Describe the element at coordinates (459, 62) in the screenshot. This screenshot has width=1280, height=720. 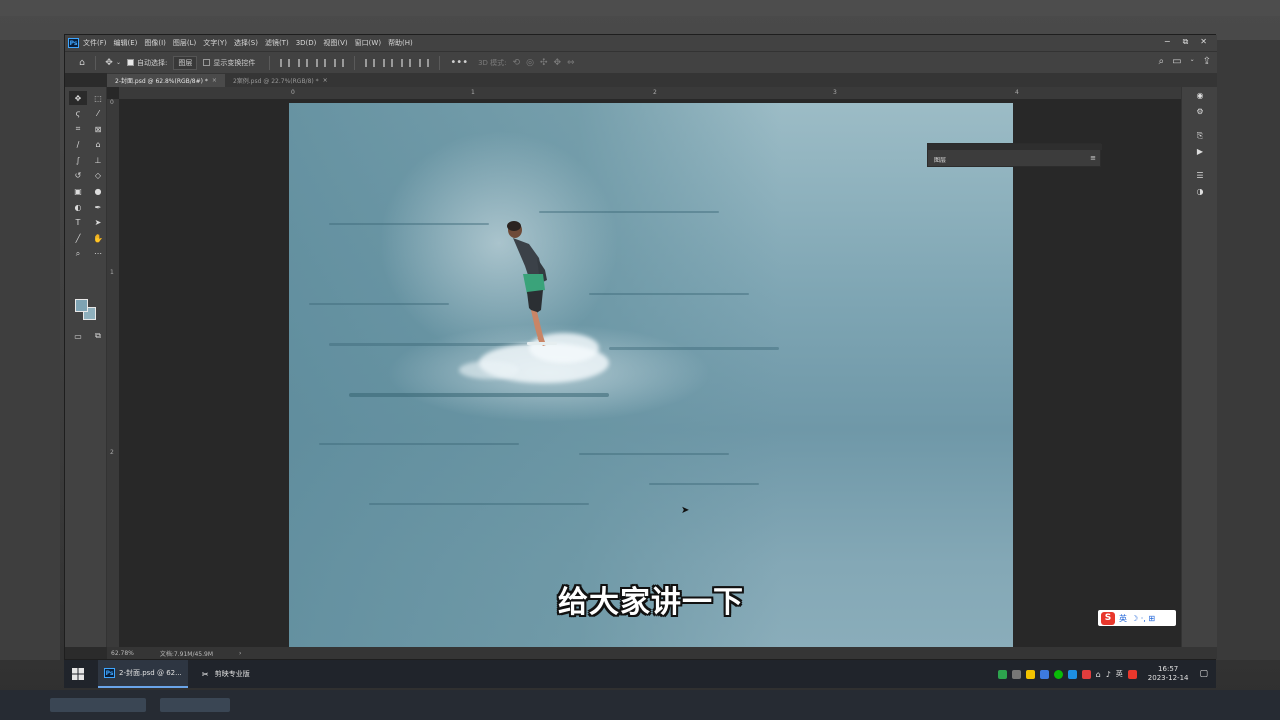
I see `more-options-icon: •••` at that location.